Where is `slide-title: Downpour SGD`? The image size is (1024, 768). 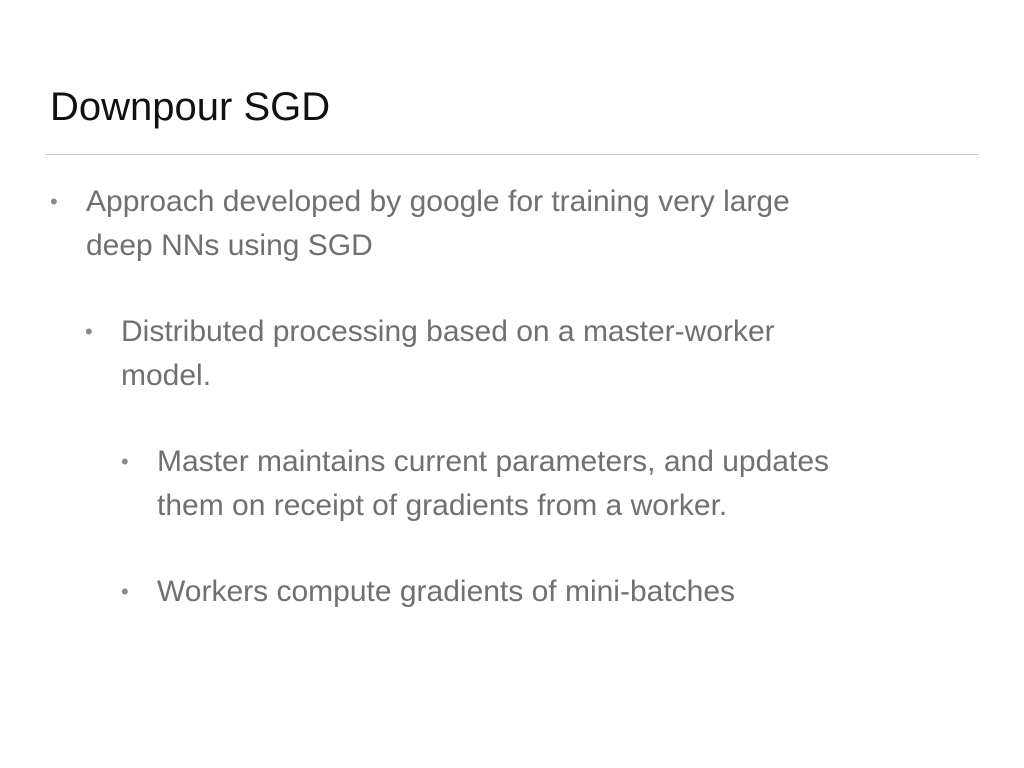
slide-title: Downpour SGD is located at coordinates (190, 107).